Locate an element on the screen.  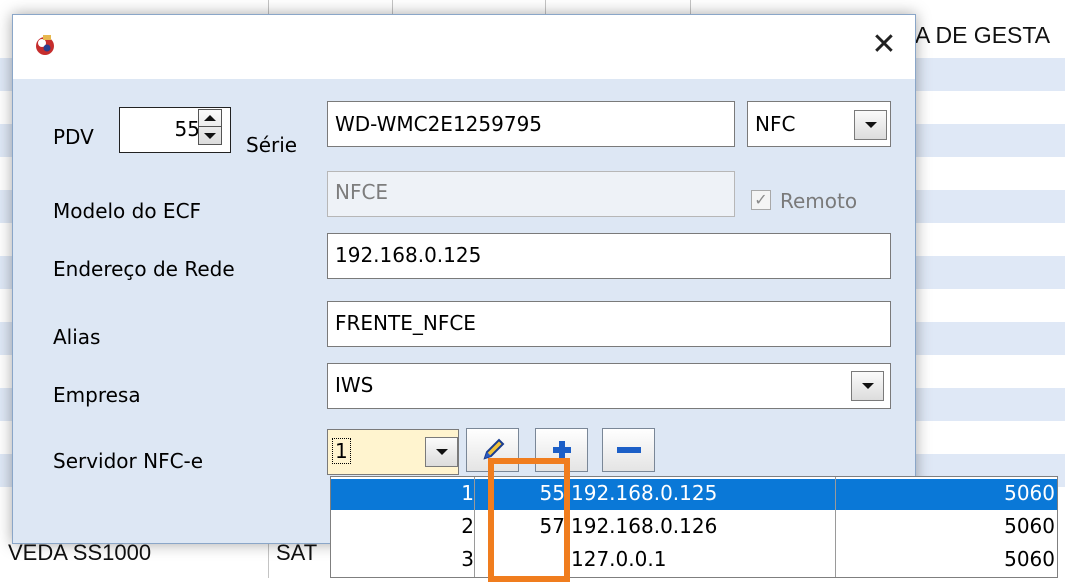
row-index: 1 is located at coordinates (467, 493).